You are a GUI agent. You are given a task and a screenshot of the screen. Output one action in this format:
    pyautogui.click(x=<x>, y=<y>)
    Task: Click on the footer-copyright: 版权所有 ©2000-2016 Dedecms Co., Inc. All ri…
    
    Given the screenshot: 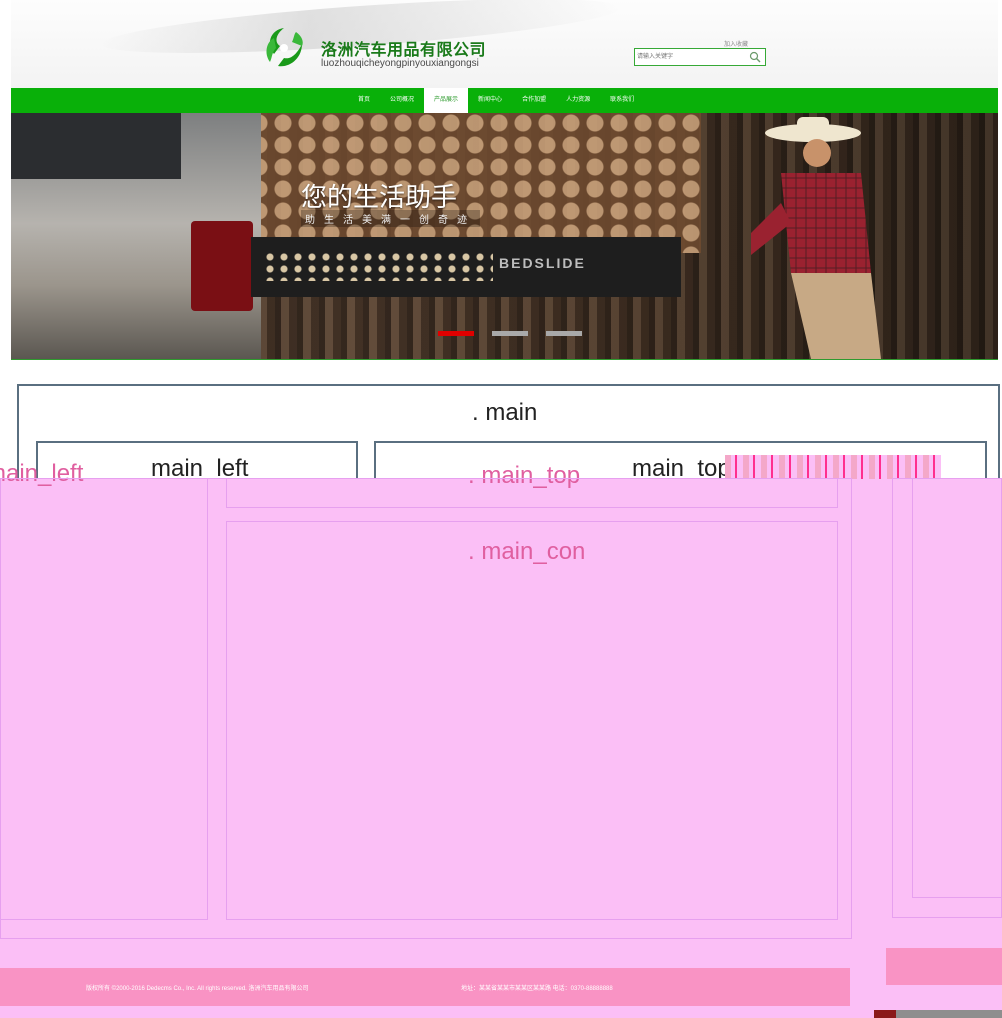 What is the action you would take?
    pyautogui.click(x=197, y=989)
    